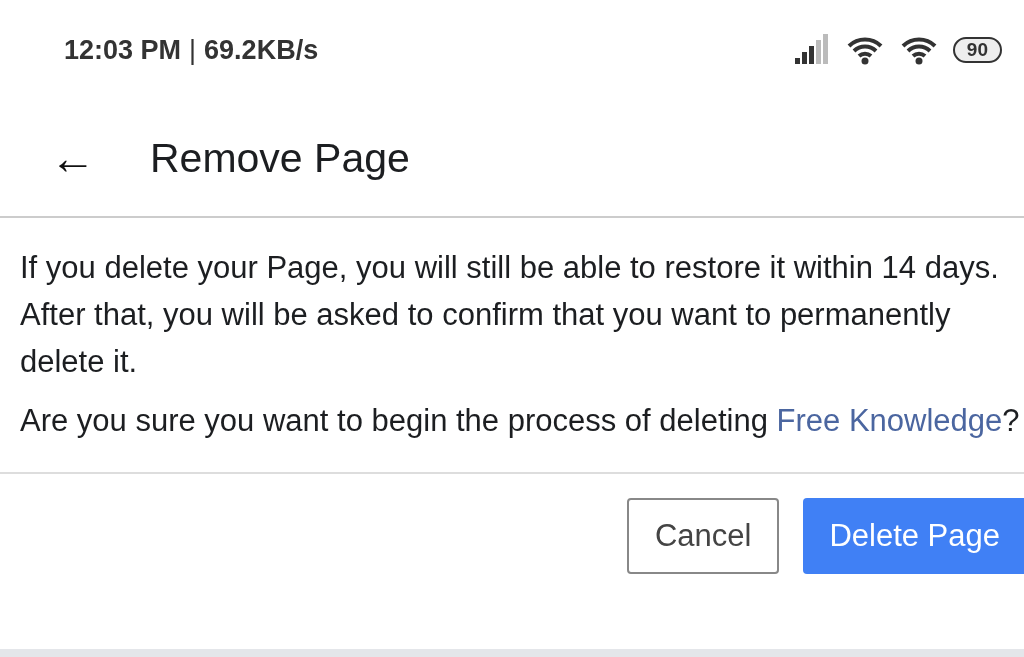  Describe the element at coordinates (280, 158) in the screenshot. I see `page-title: Remove Page` at that location.